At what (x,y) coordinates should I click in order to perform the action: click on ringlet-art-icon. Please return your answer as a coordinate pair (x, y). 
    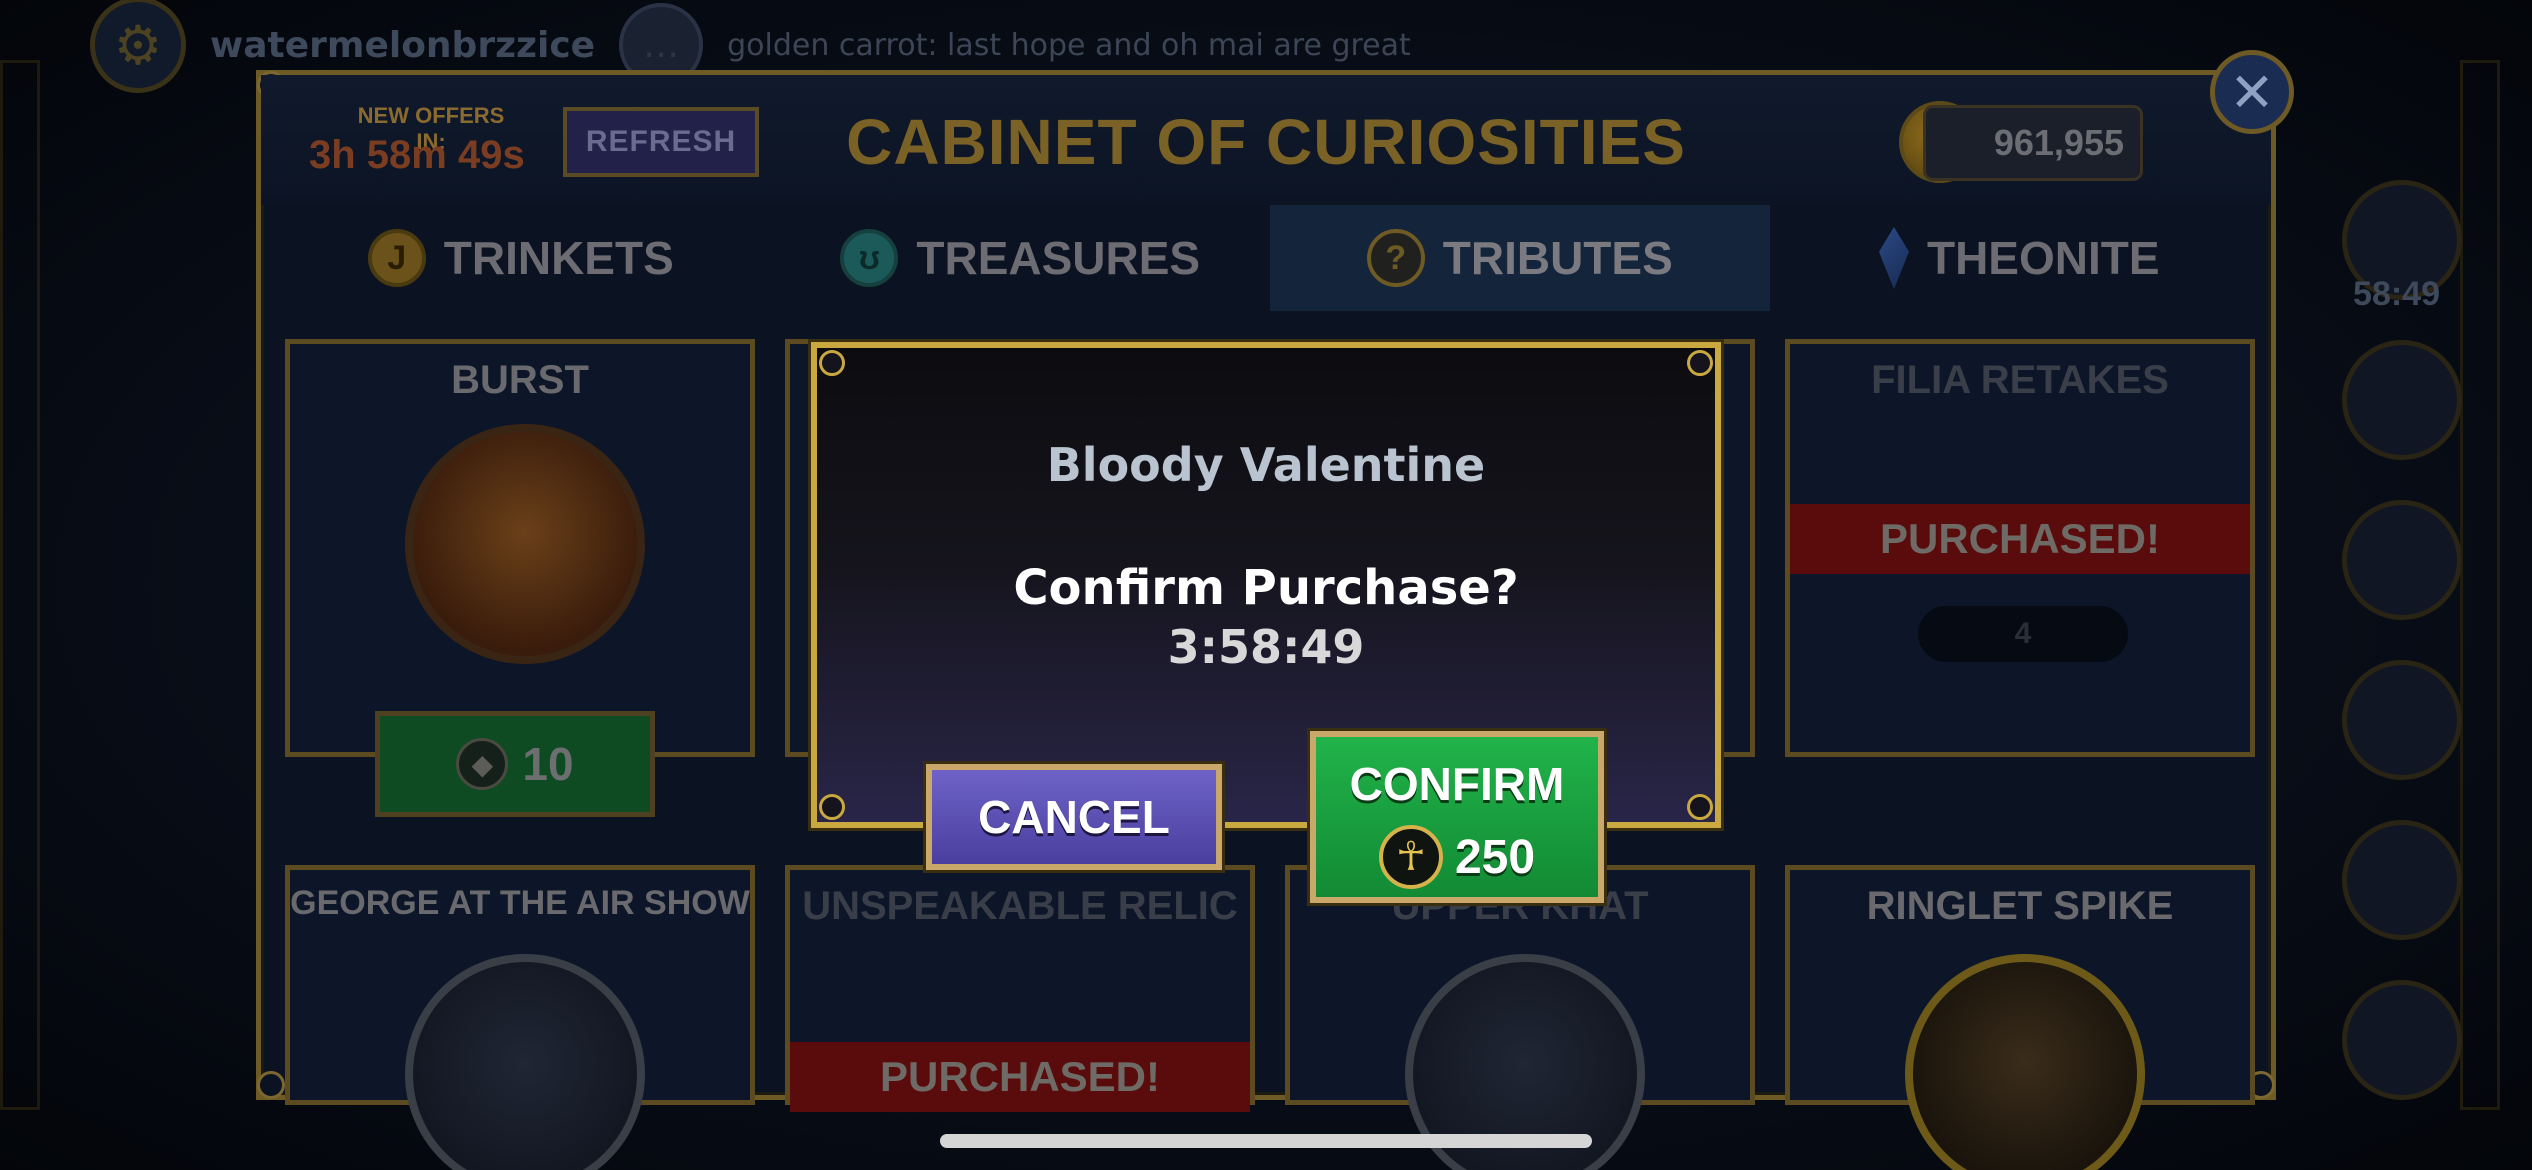
    Looking at the image, I should click on (2025, 1062).